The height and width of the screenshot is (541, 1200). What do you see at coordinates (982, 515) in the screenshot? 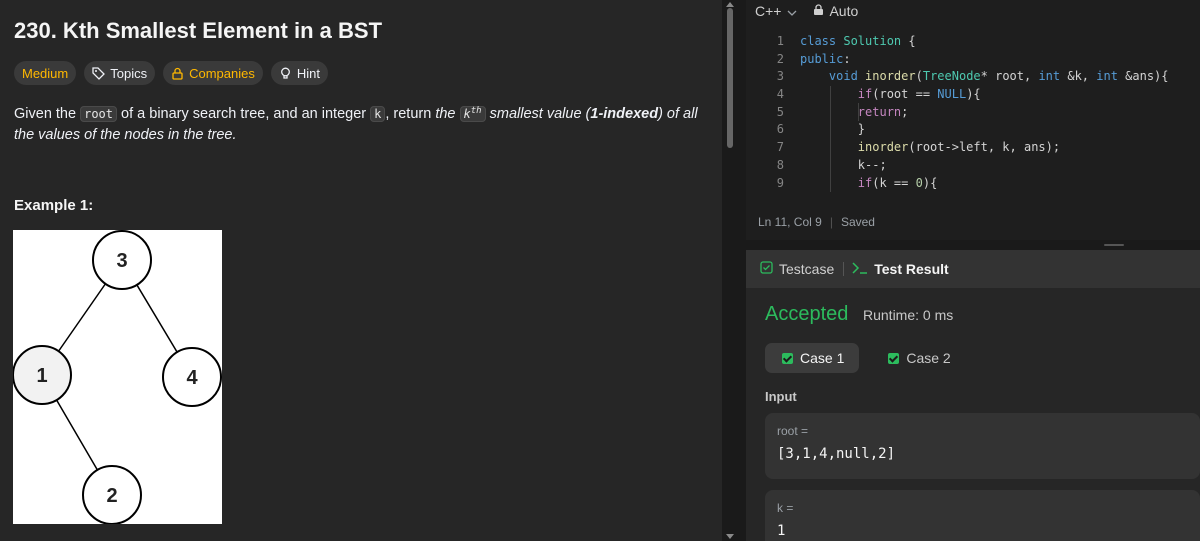
I see `input-k-box: k = 1` at bounding box center [982, 515].